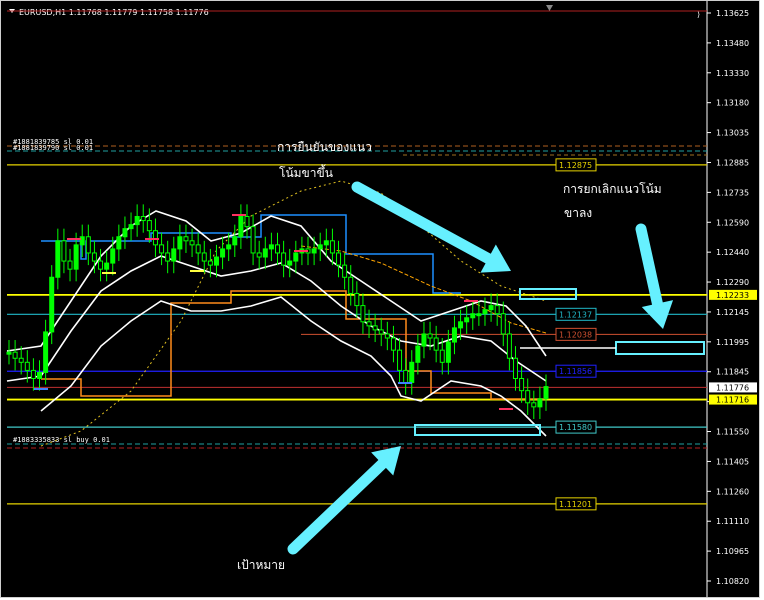 The width and height of the screenshot is (764, 600). What do you see at coordinates (732, 295) in the screenshot?
I see `level-axis-label-1.12233: 1.12233` at bounding box center [732, 295].